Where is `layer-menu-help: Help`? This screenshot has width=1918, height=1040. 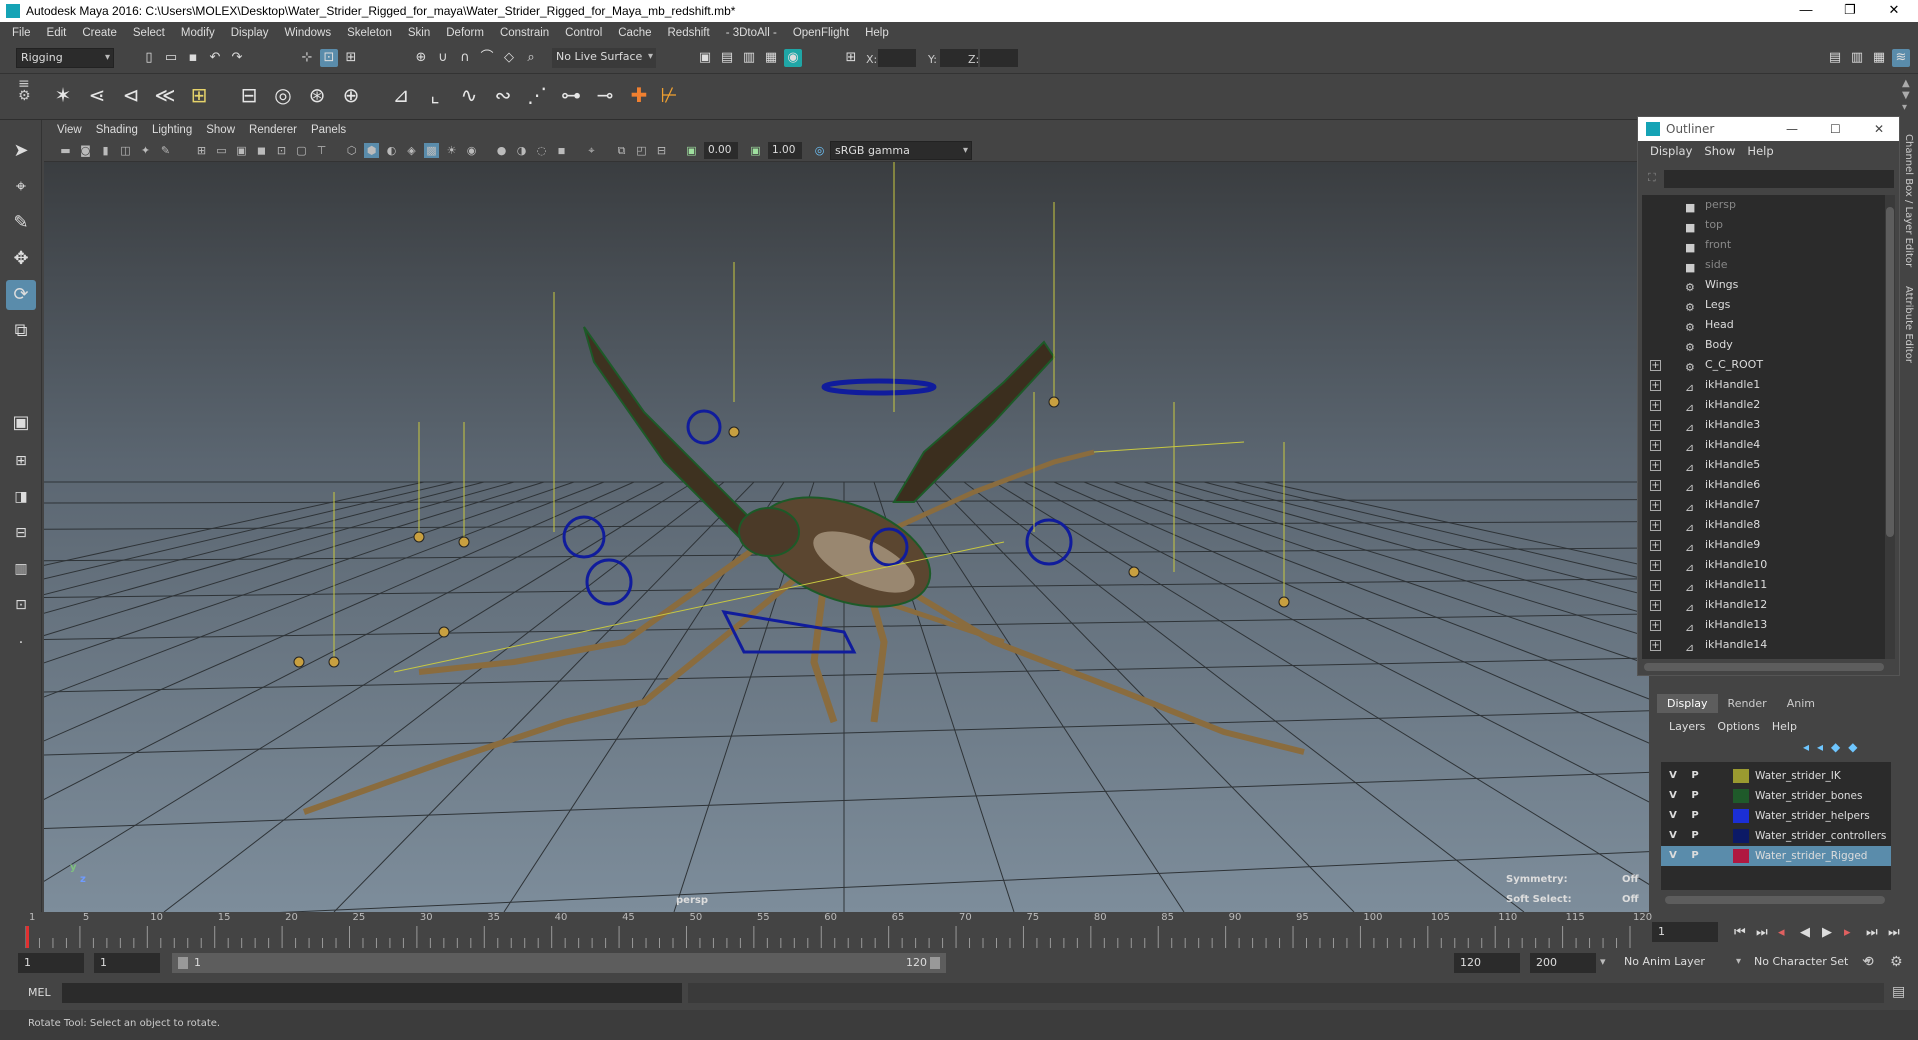 layer-menu-help: Help is located at coordinates (1784, 726).